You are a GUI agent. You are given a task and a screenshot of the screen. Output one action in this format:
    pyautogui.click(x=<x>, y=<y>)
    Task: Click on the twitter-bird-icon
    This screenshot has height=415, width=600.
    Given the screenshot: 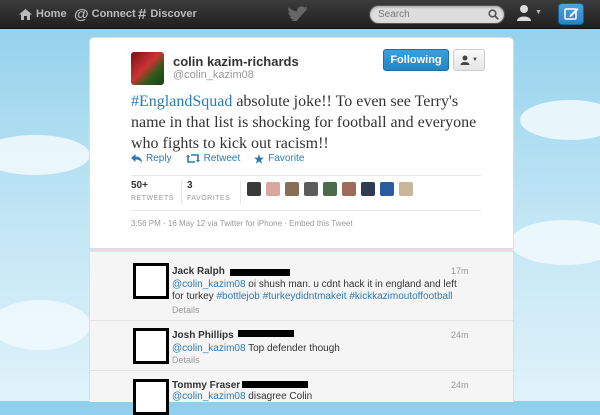 What is the action you would take?
    pyautogui.click(x=298, y=13)
    